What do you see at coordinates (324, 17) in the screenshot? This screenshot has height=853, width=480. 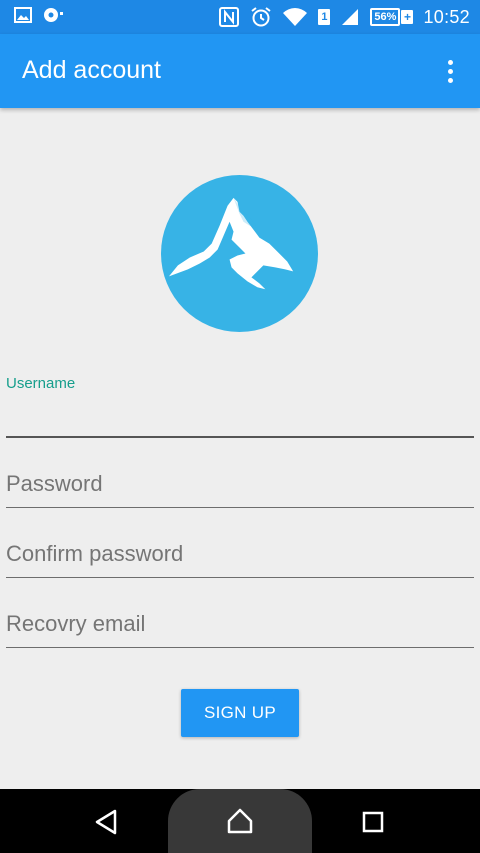 I see `sim-badge: 1` at bounding box center [324, 17].